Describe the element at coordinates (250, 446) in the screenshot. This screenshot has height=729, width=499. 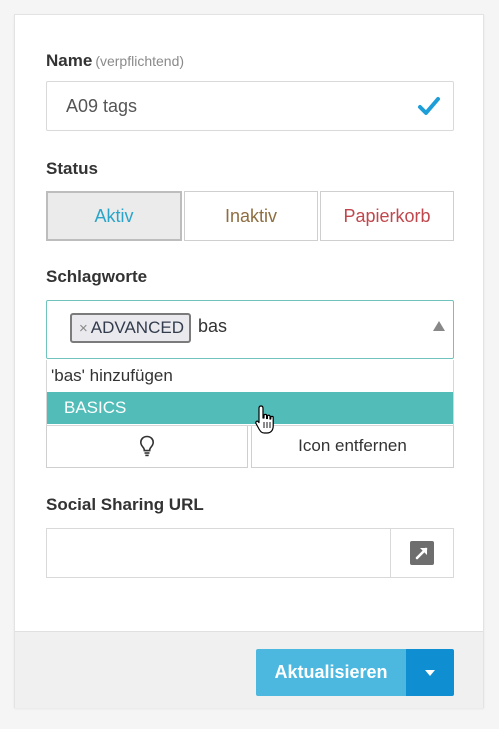
I see `icon-controls: Icon entfernen` at that location.